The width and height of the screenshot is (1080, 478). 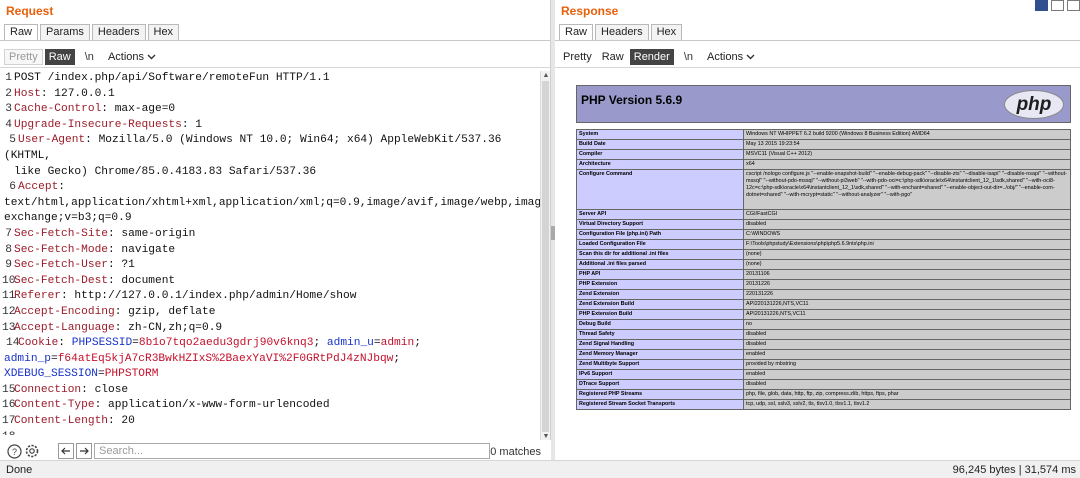 I want to click on split-vertical-icon, so click(x=1057, y=5).